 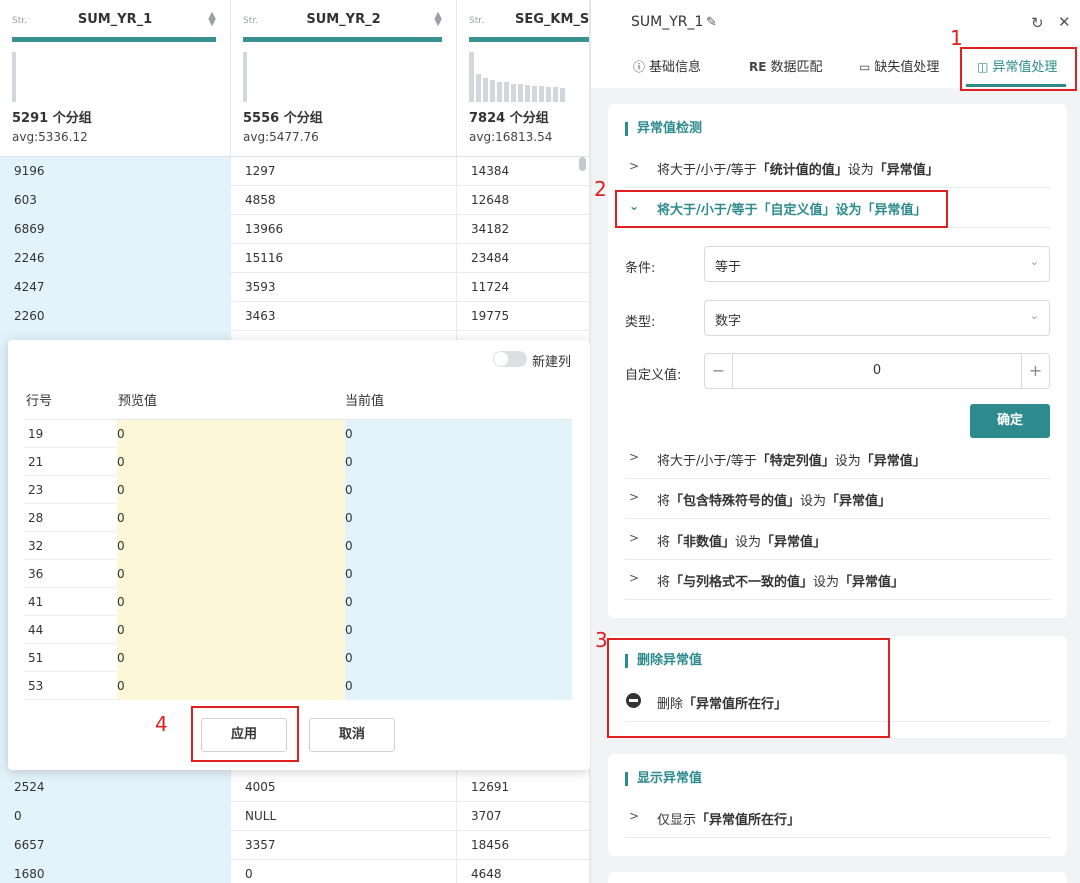 I want to click on rule-special-symbols: > 将「包含特殊符号的值」设为「异常值」, so click(x=838, y=499).